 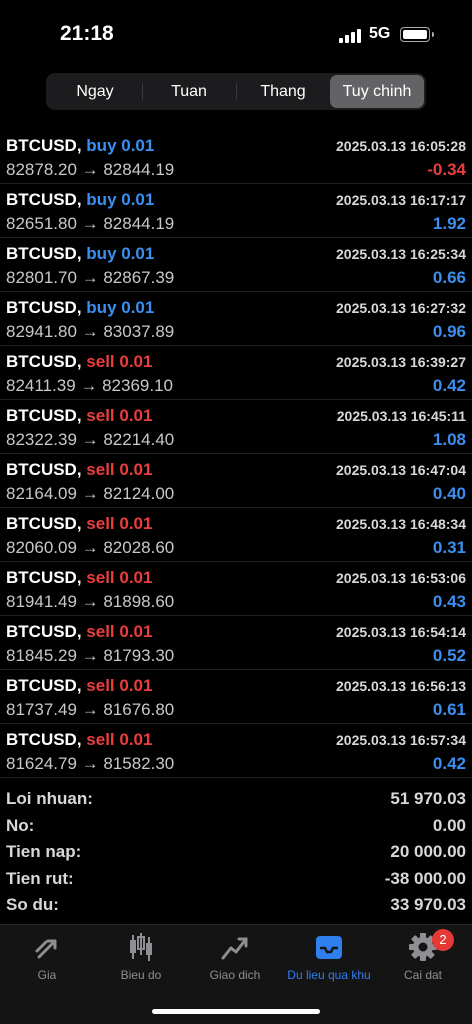 What do you see at coordinates (283, 91) in the screenshot?
I see `tab-thang: Thang` at bounding box center [283, 91].